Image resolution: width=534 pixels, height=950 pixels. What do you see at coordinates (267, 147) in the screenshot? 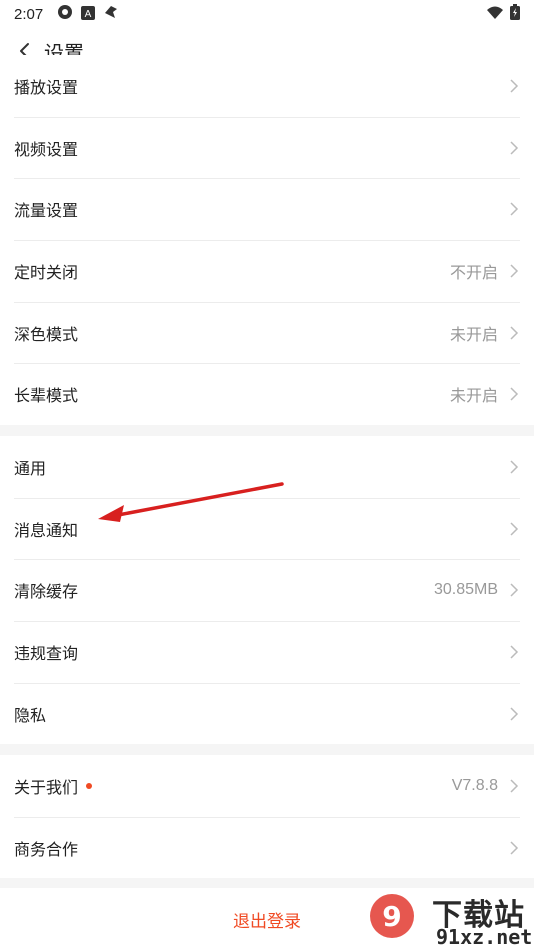
I see `settings-row-video: 视频设置` at bounding box center [267, 147].